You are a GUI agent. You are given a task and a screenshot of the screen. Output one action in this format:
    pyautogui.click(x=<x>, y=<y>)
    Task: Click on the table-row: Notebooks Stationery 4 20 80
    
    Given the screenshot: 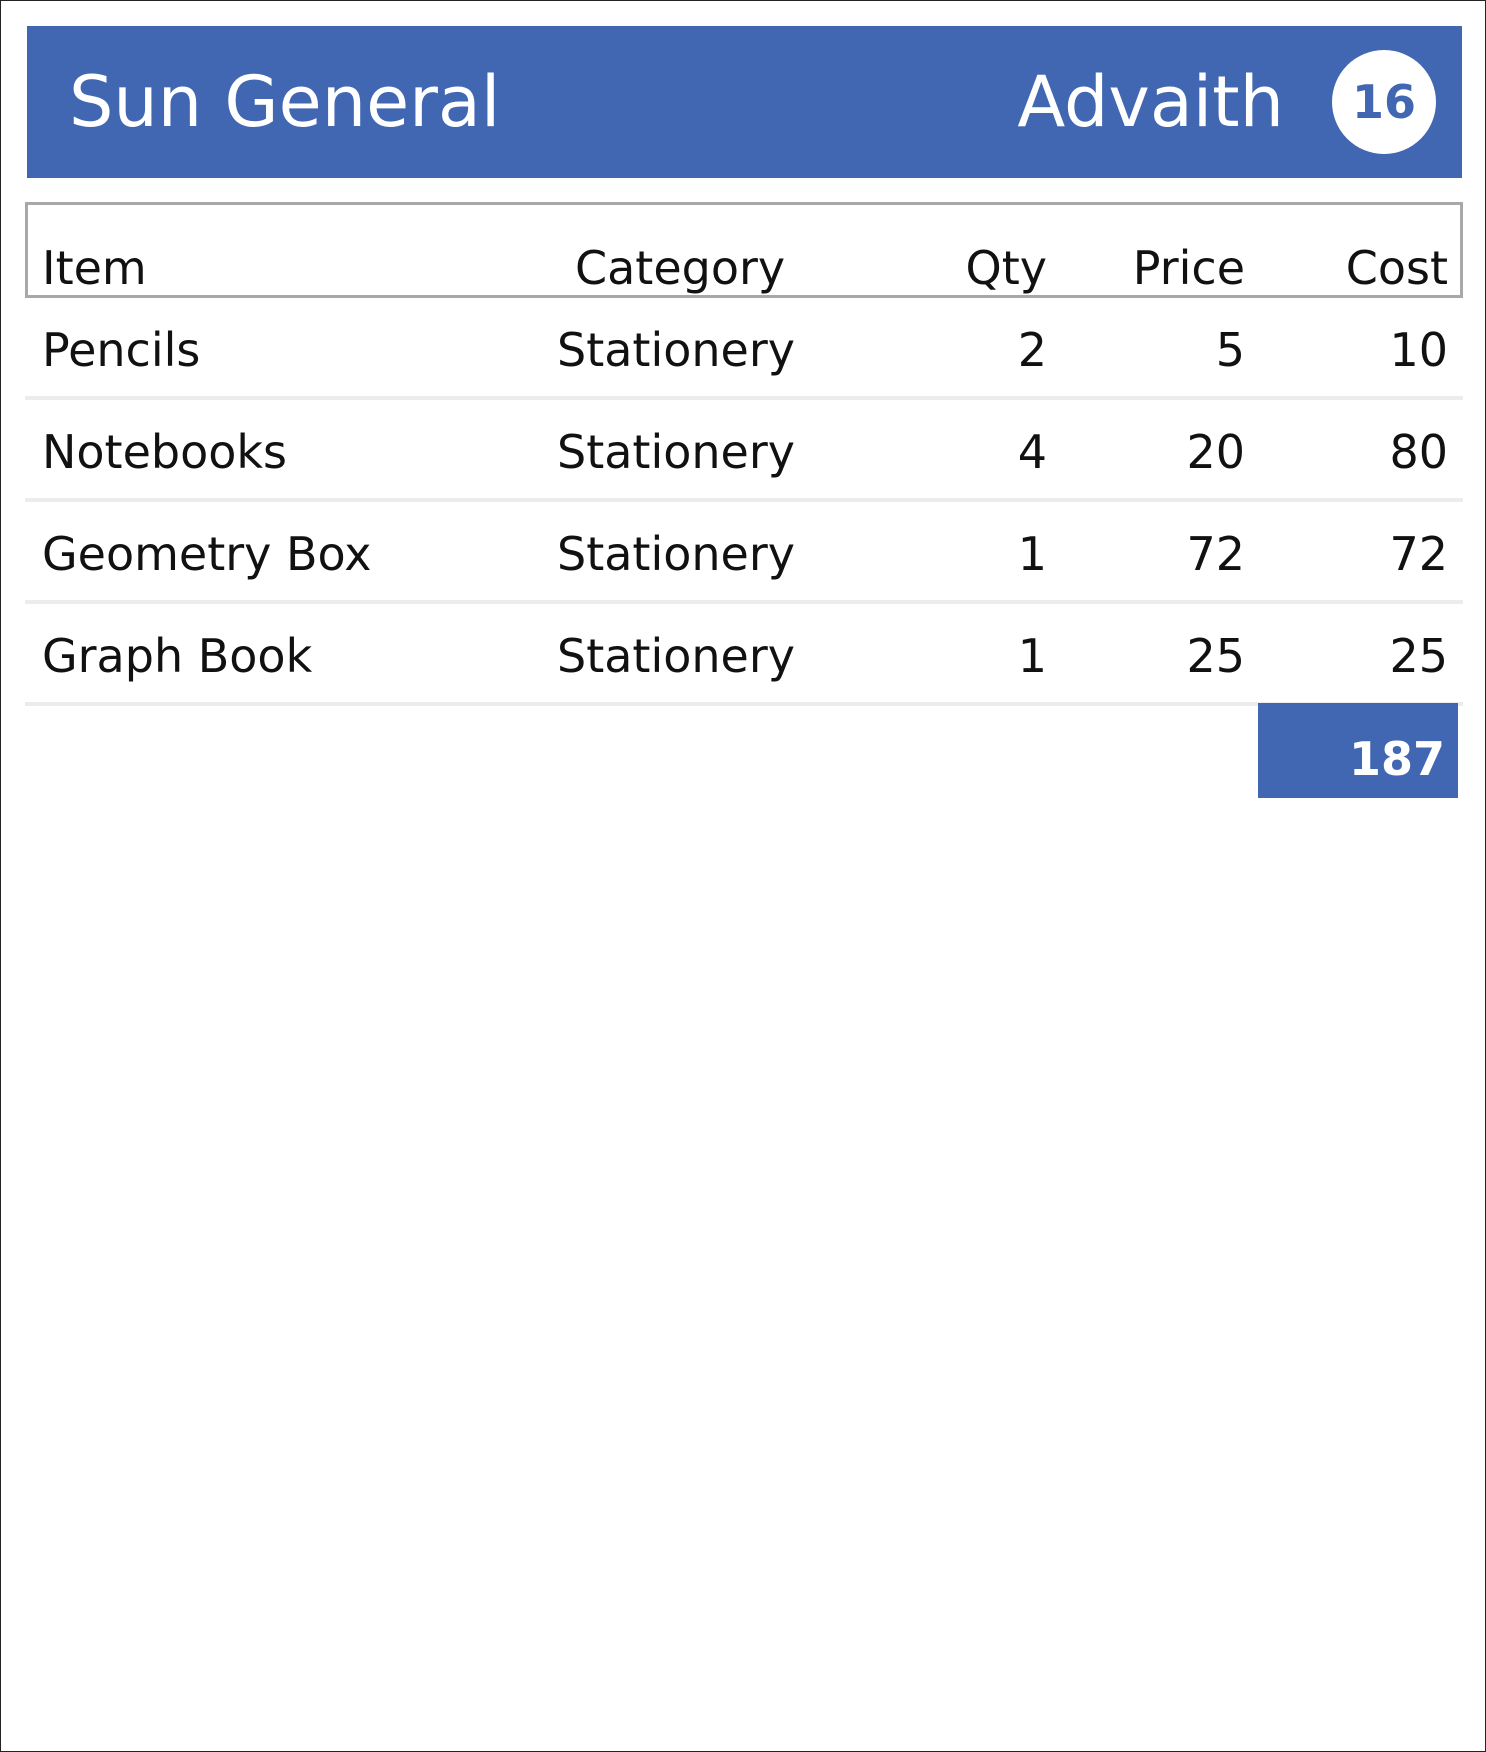 What is the action you would take?
    pyautogui.click(x=744, y=451)
    